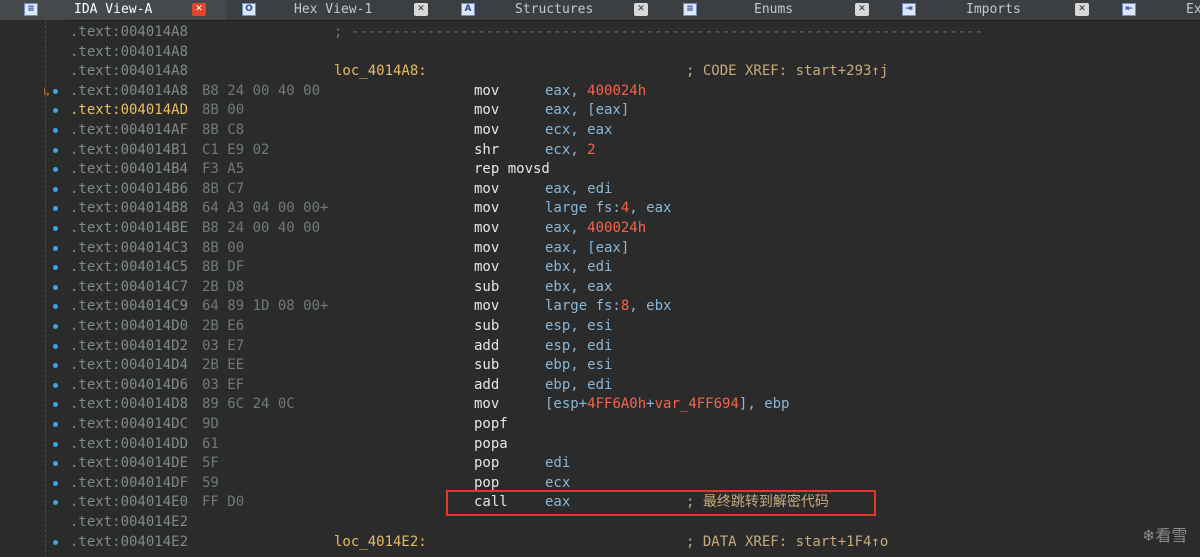  Describe the element at coordinates (491, 445) in the screenshot. I see `mnemonic: popa` at that location.